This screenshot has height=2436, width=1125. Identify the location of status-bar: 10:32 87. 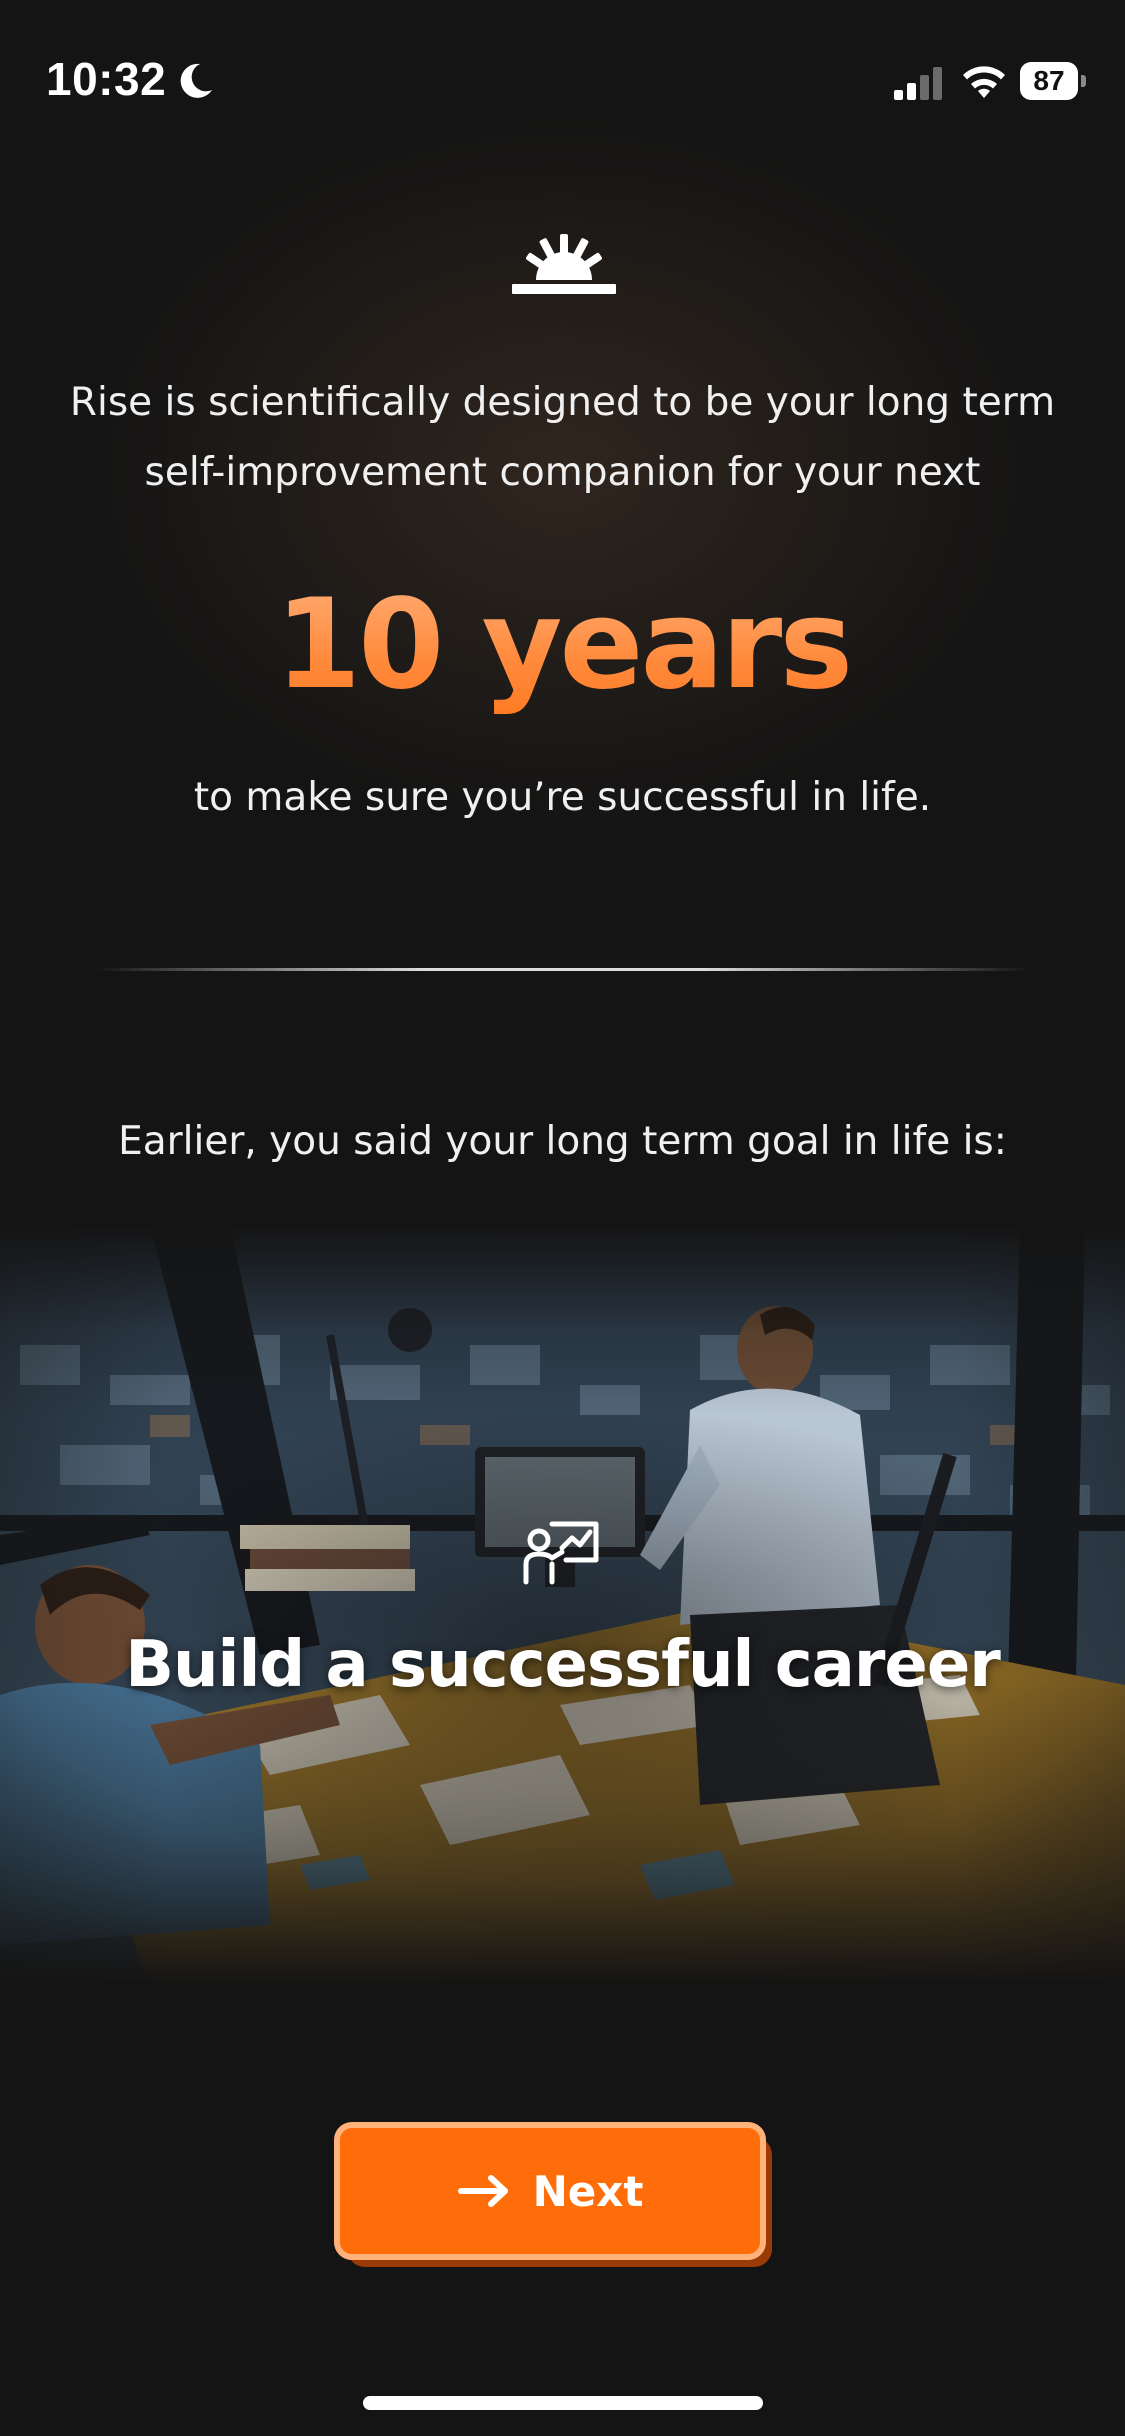
(562, 75).